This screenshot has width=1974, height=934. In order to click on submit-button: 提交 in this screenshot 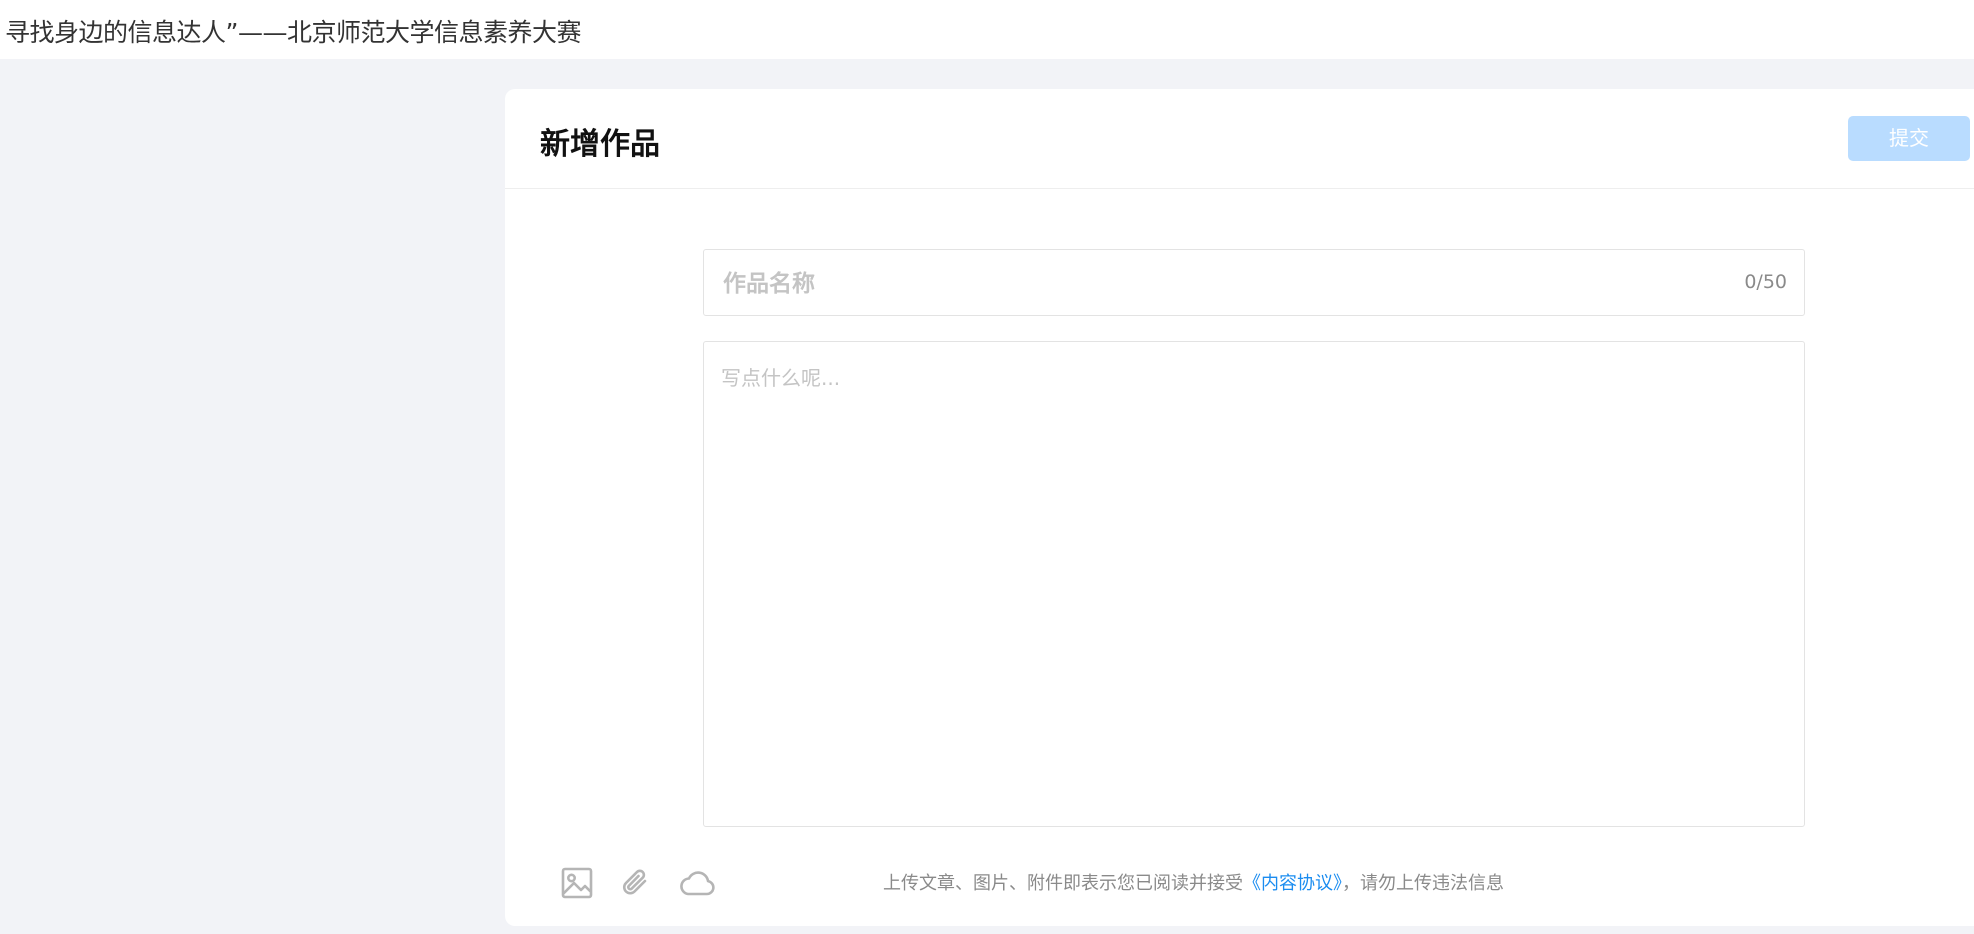, I will do `click(1909, 138)`.